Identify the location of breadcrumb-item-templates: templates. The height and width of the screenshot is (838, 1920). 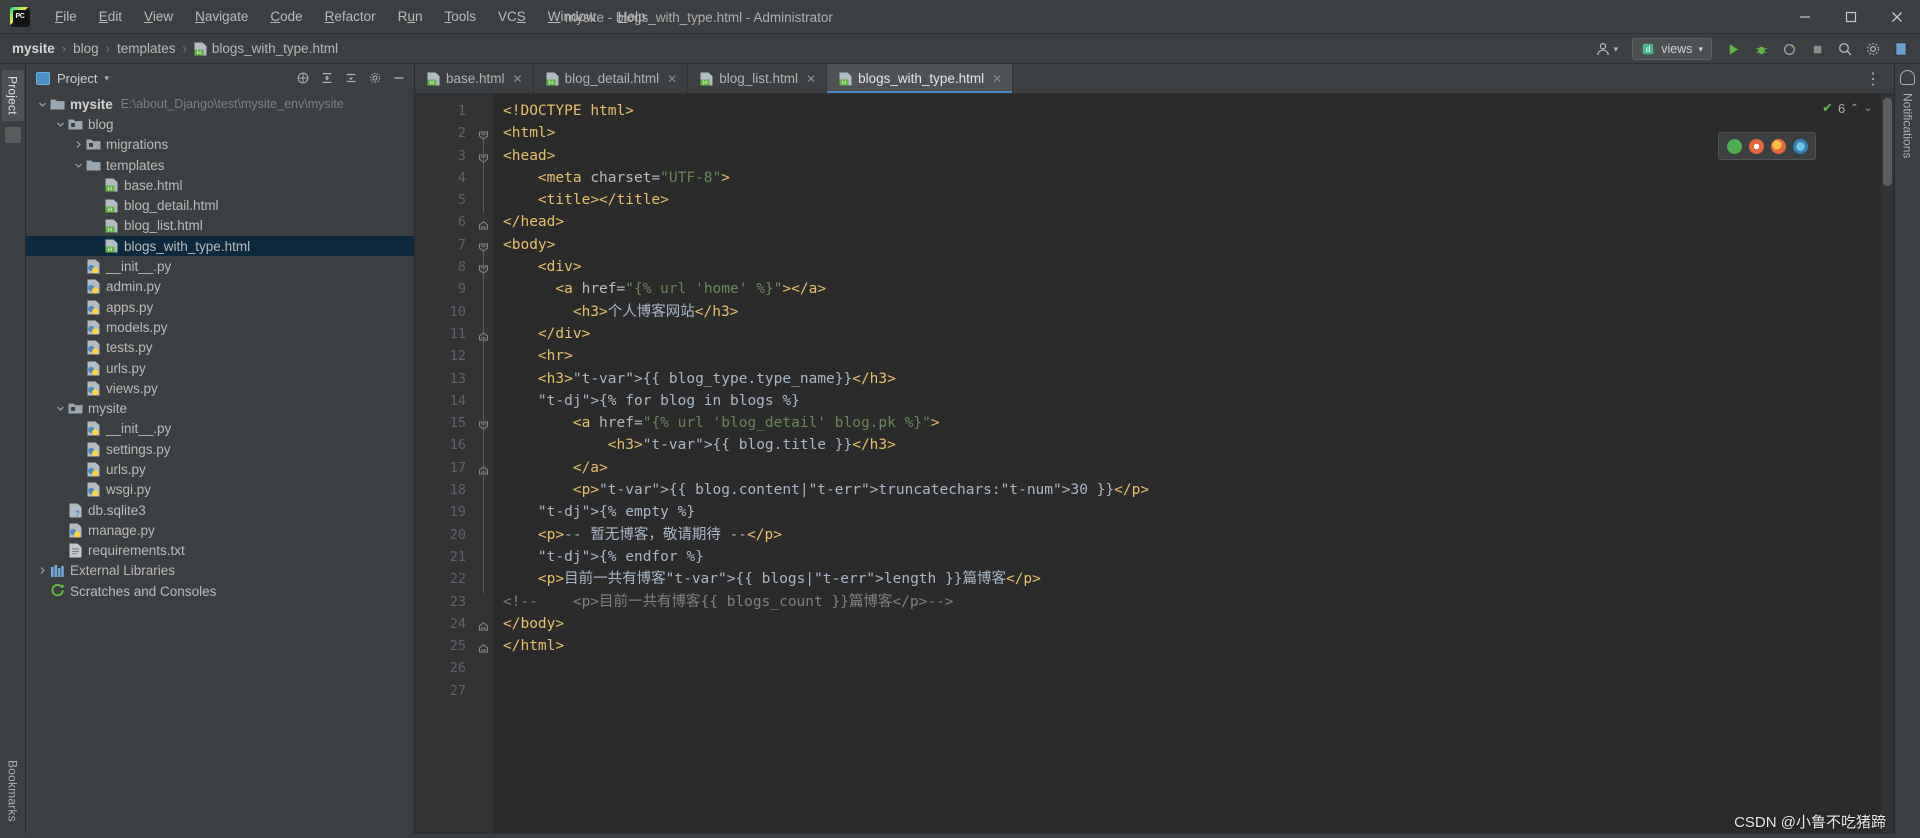
(146, 48).